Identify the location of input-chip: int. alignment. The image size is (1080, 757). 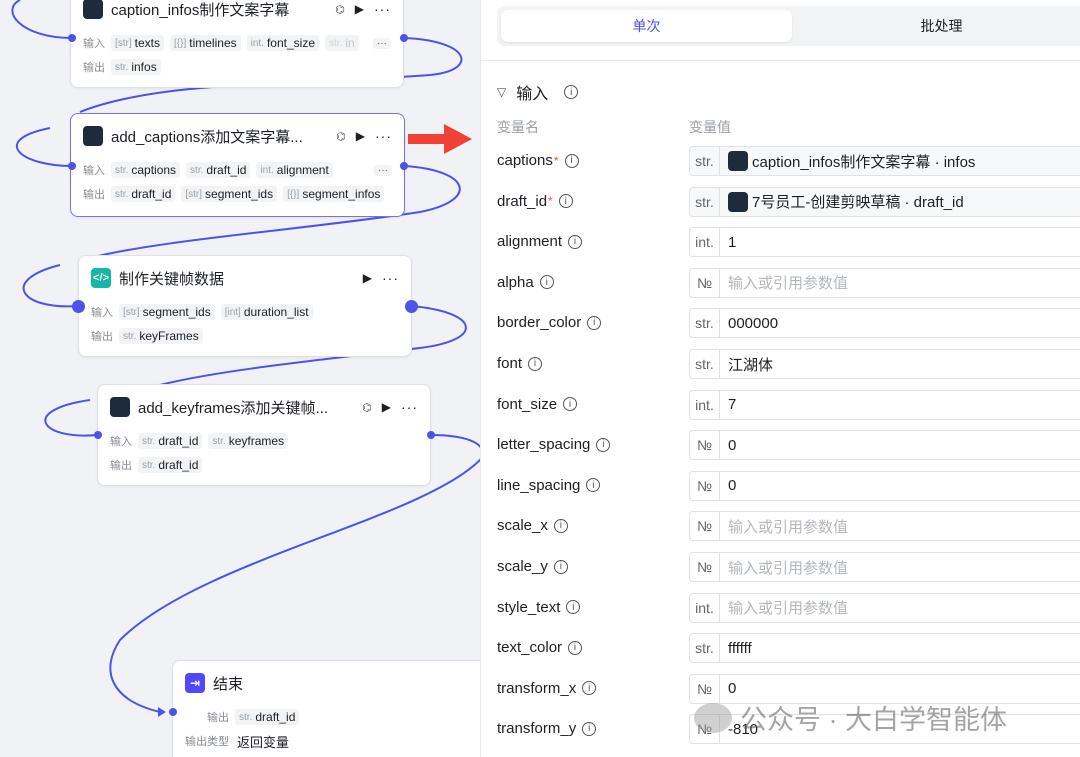
(294, 170).